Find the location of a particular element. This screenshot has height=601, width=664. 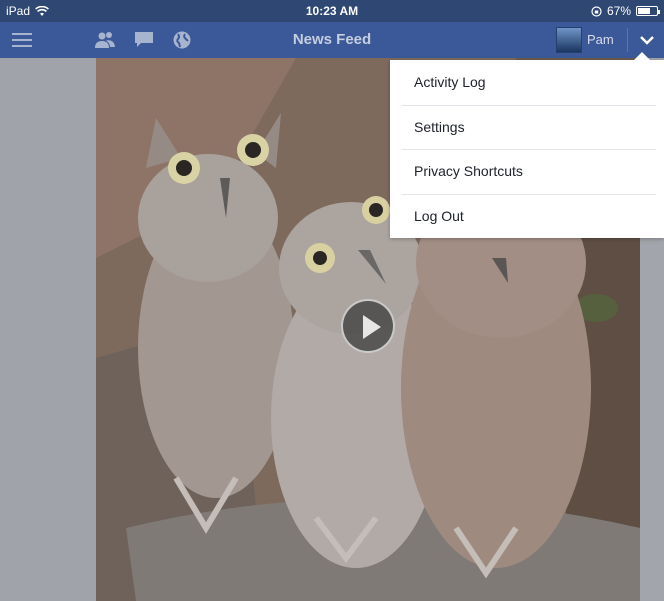

status-bar: iPad 10:23 AM 67% is located at coordinates (332, 11).